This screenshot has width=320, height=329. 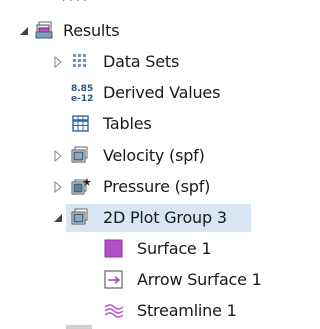 What do you see at coordinates (154, 155) in the screenshot?
I see `velocity-label: Velocity (spf)` at bounding box center [154, 155].